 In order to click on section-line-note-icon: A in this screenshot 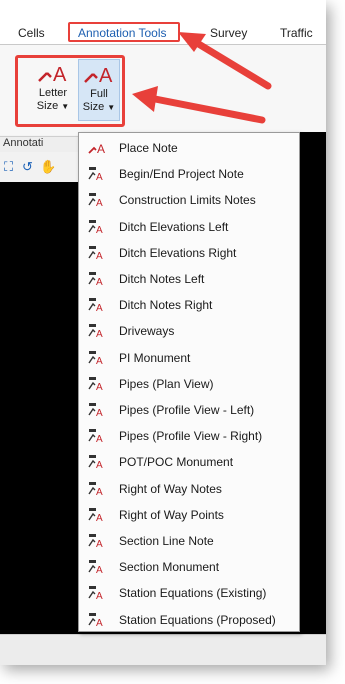, I will do `click(96, 541)`.